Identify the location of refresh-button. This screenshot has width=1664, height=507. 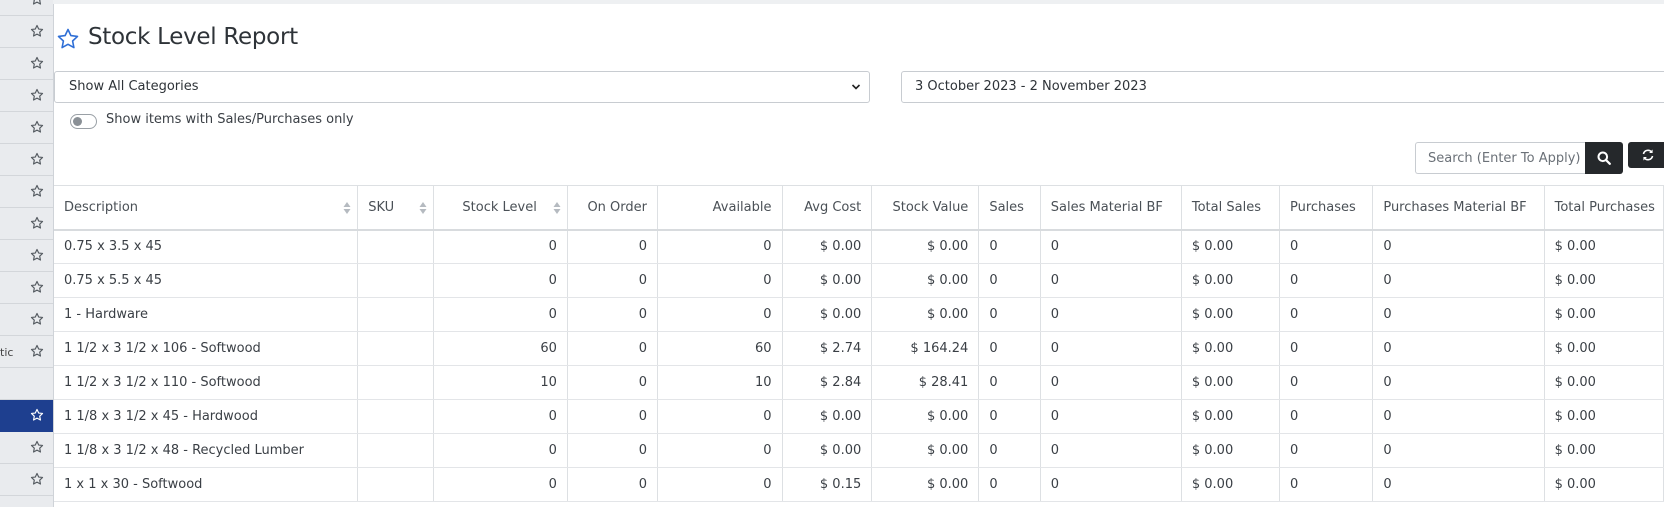
(1646, 155).